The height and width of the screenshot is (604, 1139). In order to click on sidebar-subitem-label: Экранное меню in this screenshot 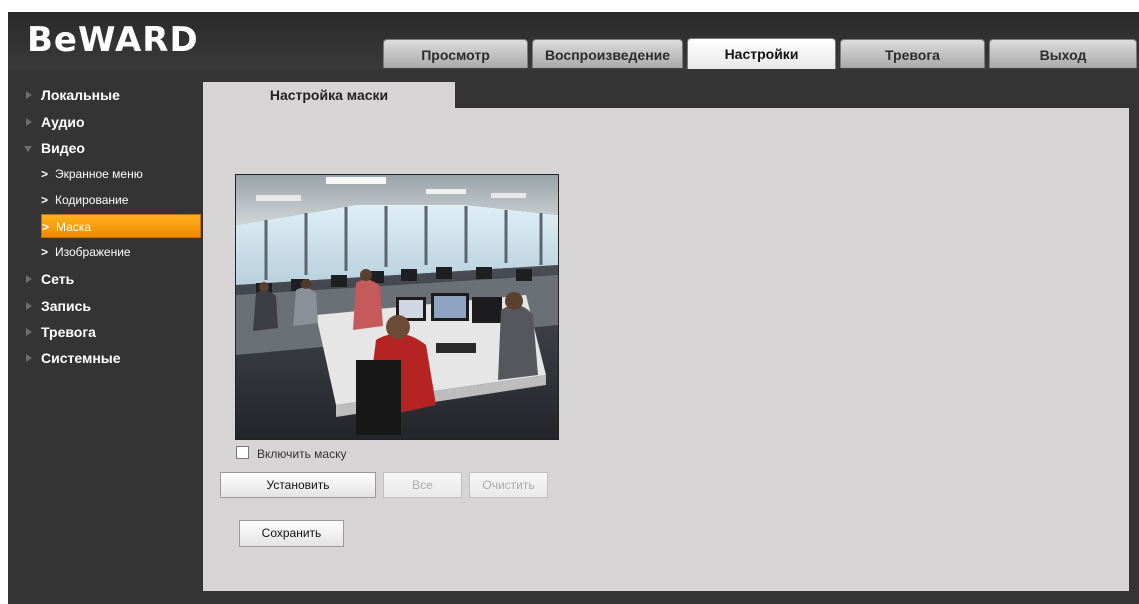, I will do `click(99, 174)`.